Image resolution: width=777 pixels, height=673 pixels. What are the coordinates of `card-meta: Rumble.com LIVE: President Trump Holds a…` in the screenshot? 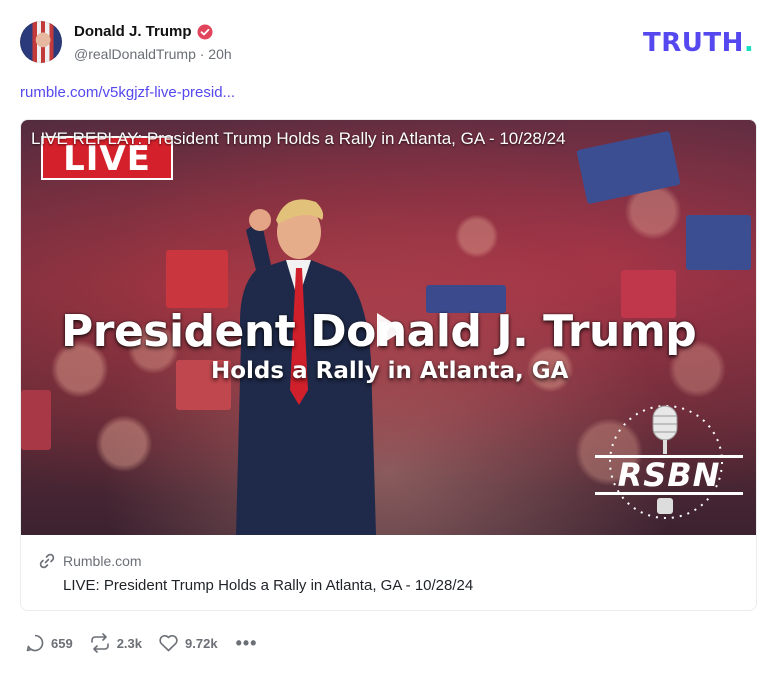 It's located at (388, 572).